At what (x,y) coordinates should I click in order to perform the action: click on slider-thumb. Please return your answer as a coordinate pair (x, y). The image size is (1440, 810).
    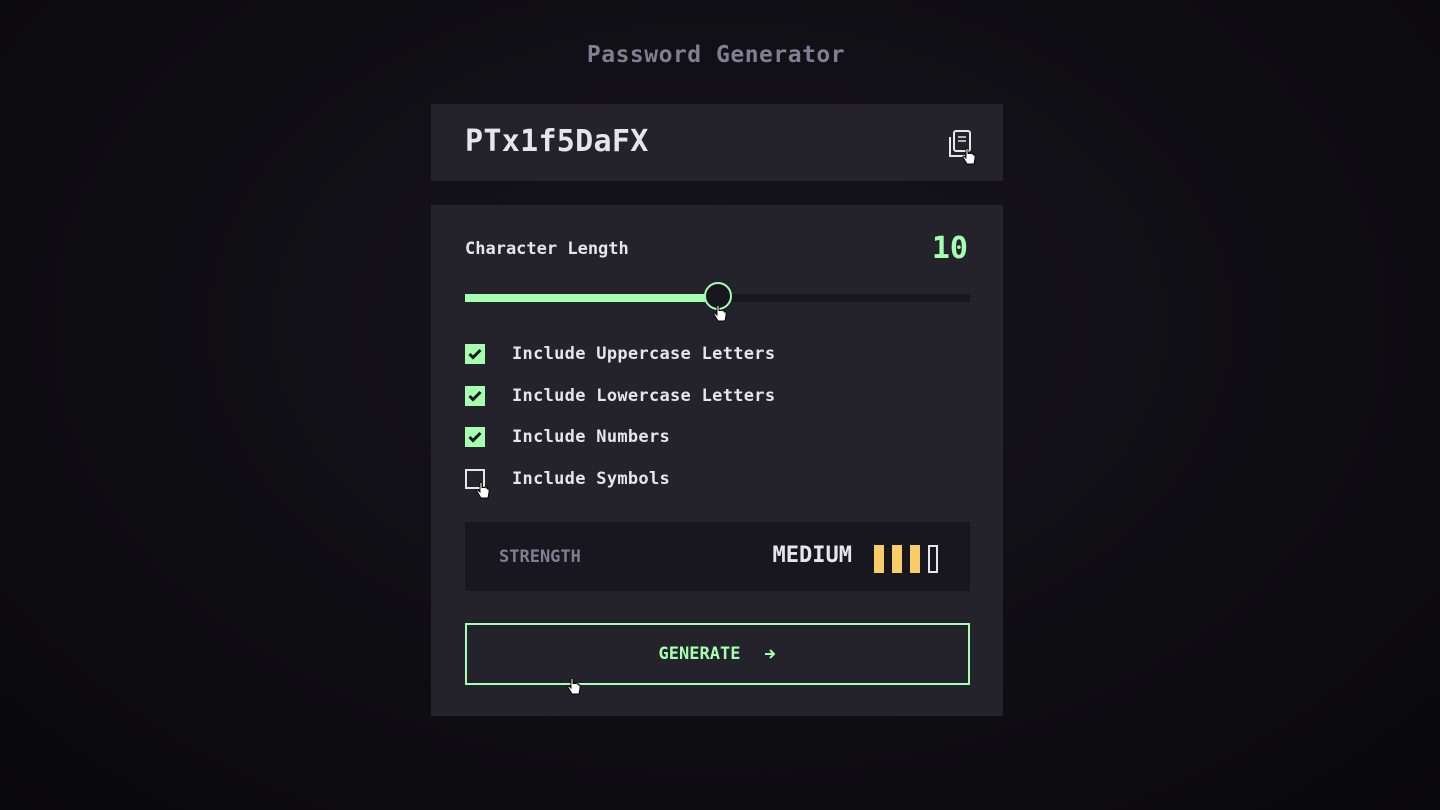
    Looking at the image, I should click on (718, 296).